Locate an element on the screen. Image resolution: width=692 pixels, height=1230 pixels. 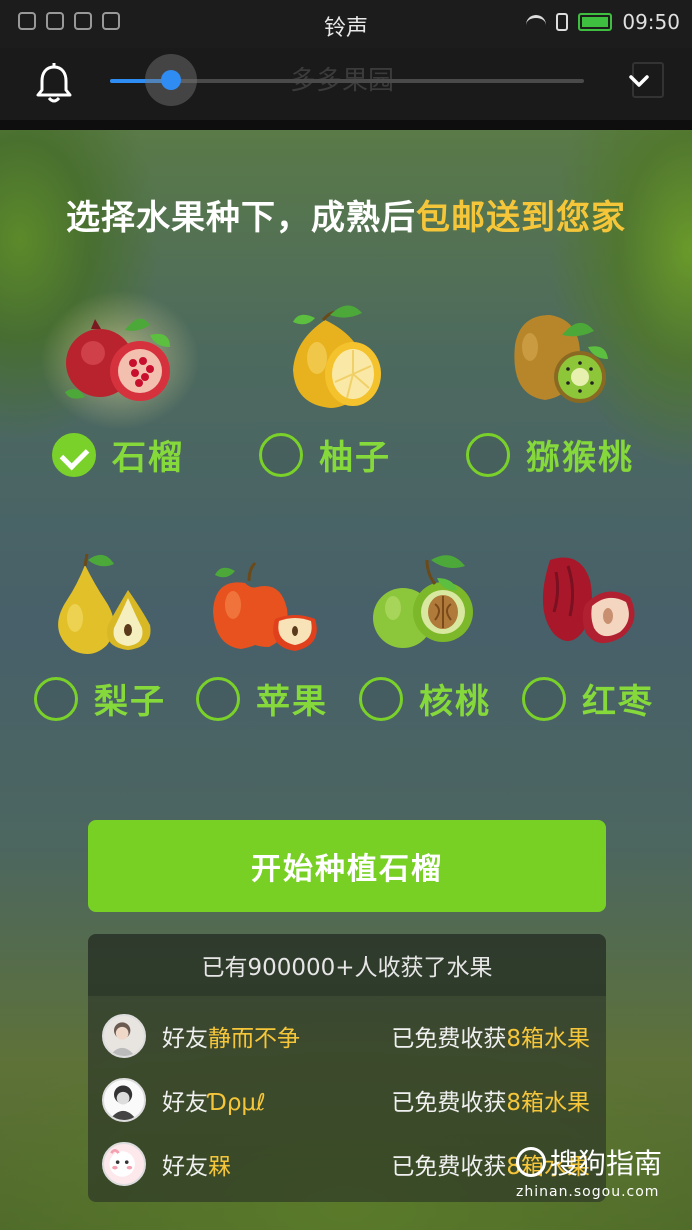
chevron-down-icon is located at coordinates (639, 81).